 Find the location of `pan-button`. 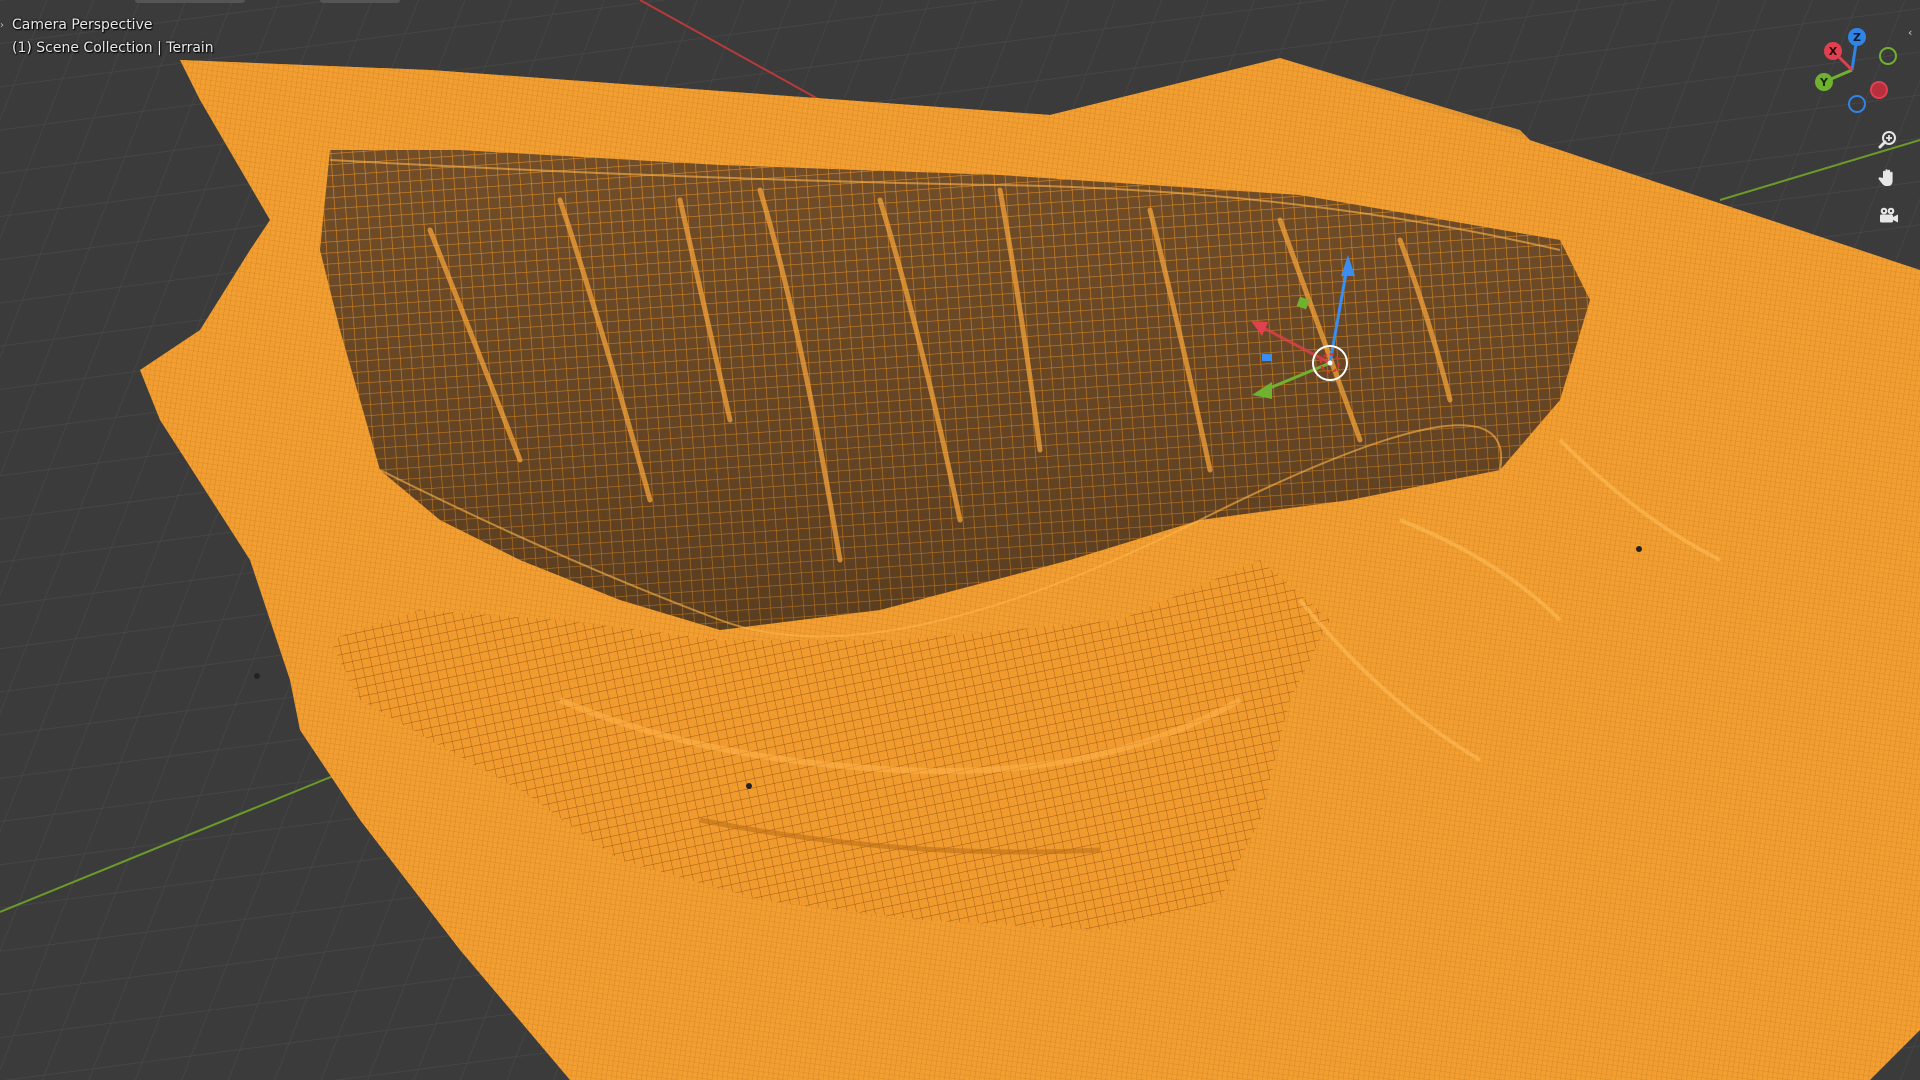

pan-button is located at coordinates (1888, 178).